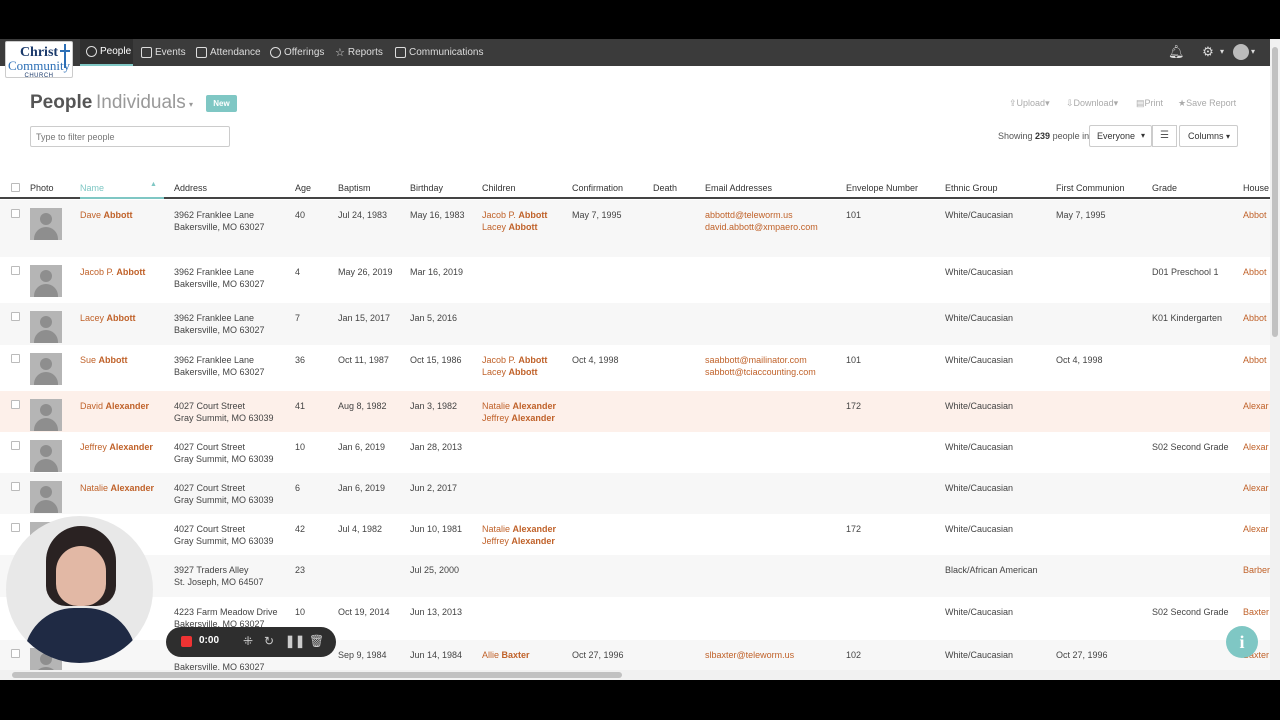 The height and width of the screenshot is (720, 1280). What do you see at coordinates (1275, 192) in the screenshot?
I see `vertical-scroll-thumb` at bounding box center [1275, 192].